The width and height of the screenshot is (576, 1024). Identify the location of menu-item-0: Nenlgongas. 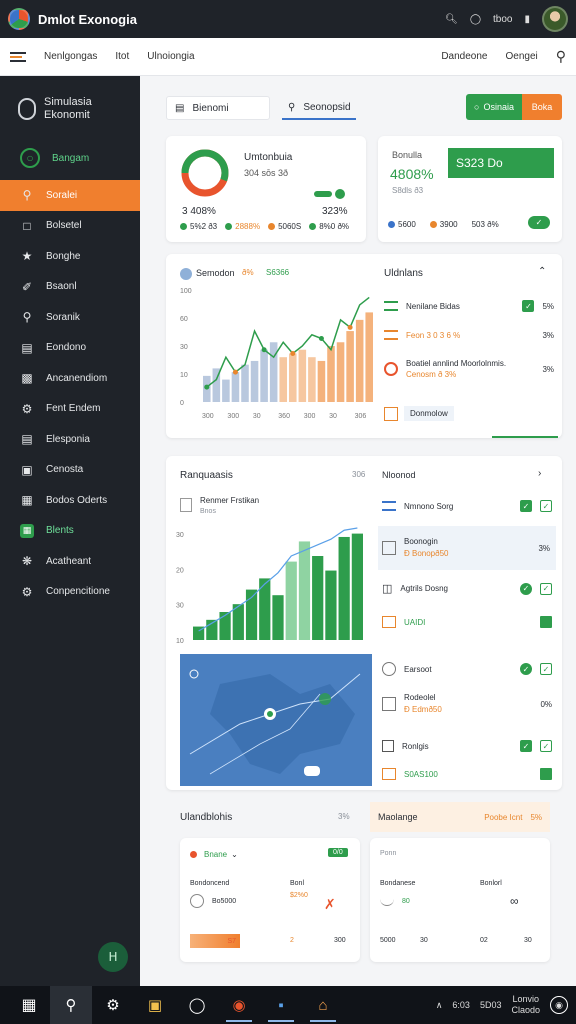
(70, 56).